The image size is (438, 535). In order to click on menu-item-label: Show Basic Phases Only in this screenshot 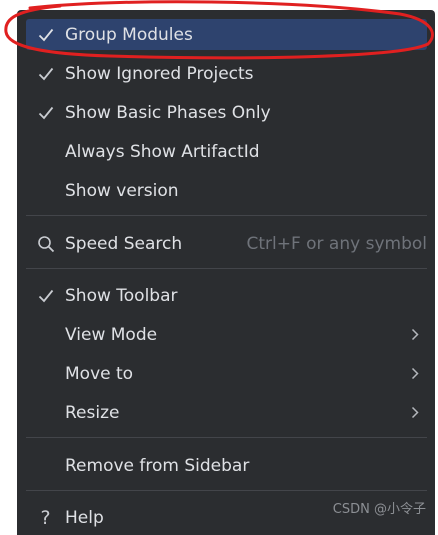, I will do `click(168, 112)`.